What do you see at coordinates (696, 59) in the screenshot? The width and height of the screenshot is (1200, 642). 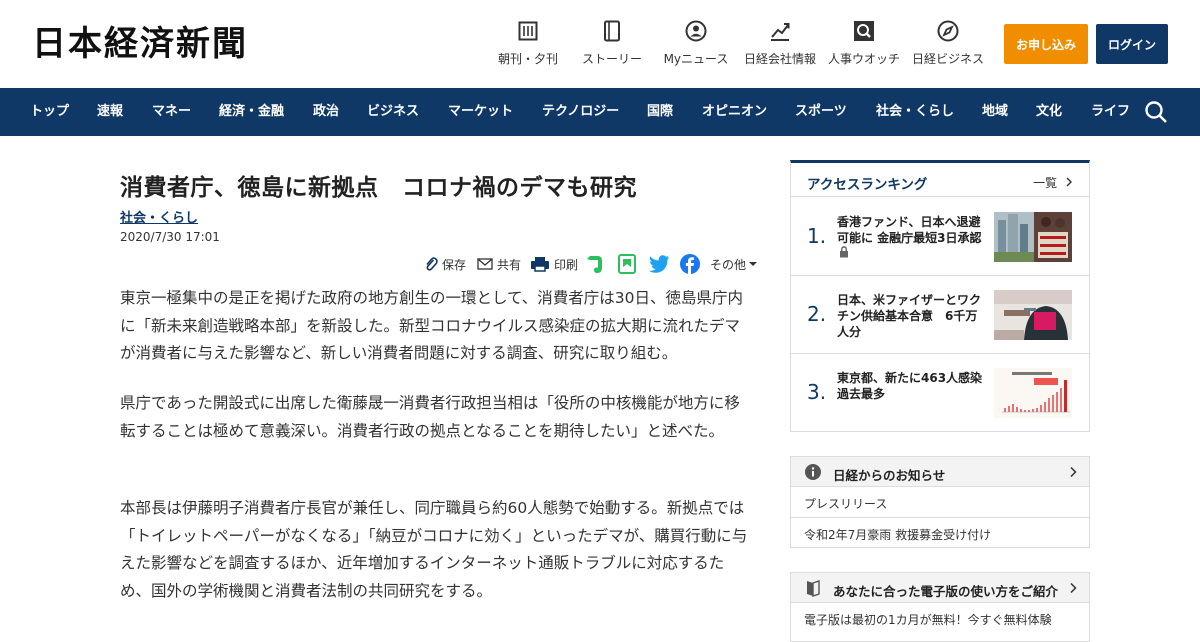 I see `utility-label: Myニュース` at bounding box center [696, 59].